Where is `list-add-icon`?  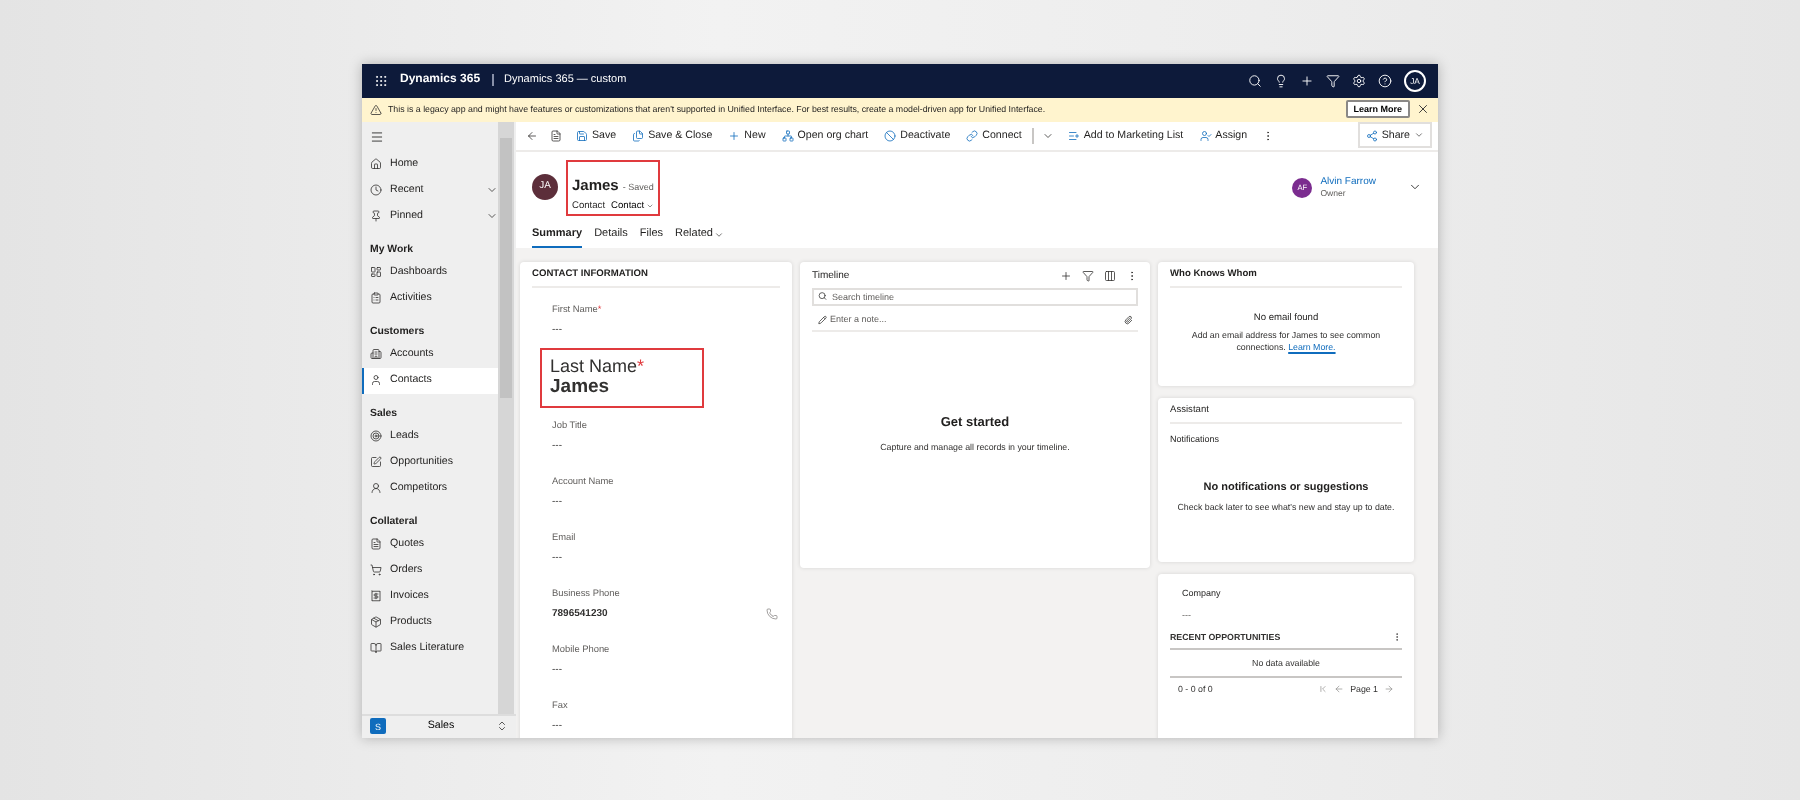 list-add-icon is located at coordinates (1073, 135).